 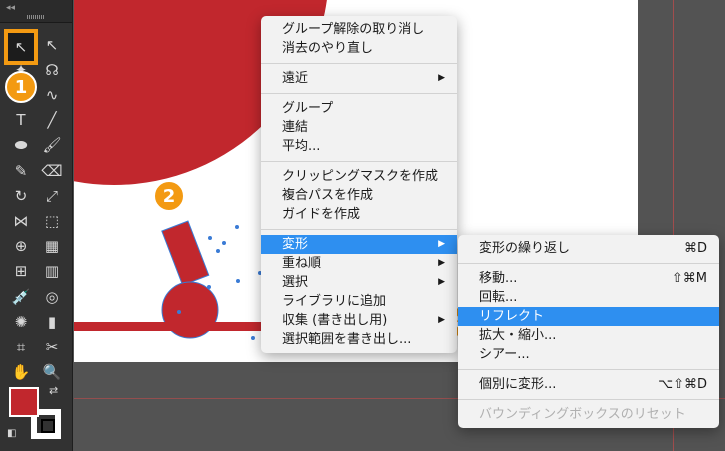 I want to click on transform-submenu-item-label: 変形の繰り返し, so click(x=525, y=248).